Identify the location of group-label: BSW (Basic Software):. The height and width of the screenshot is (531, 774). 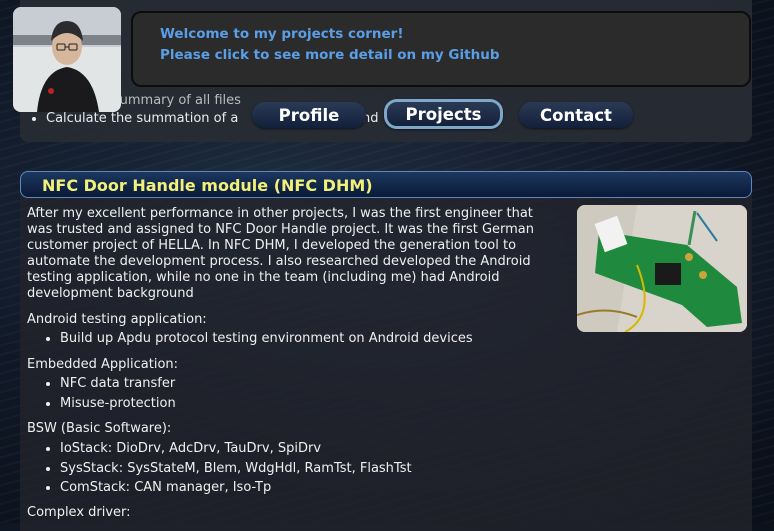
(99, 428).